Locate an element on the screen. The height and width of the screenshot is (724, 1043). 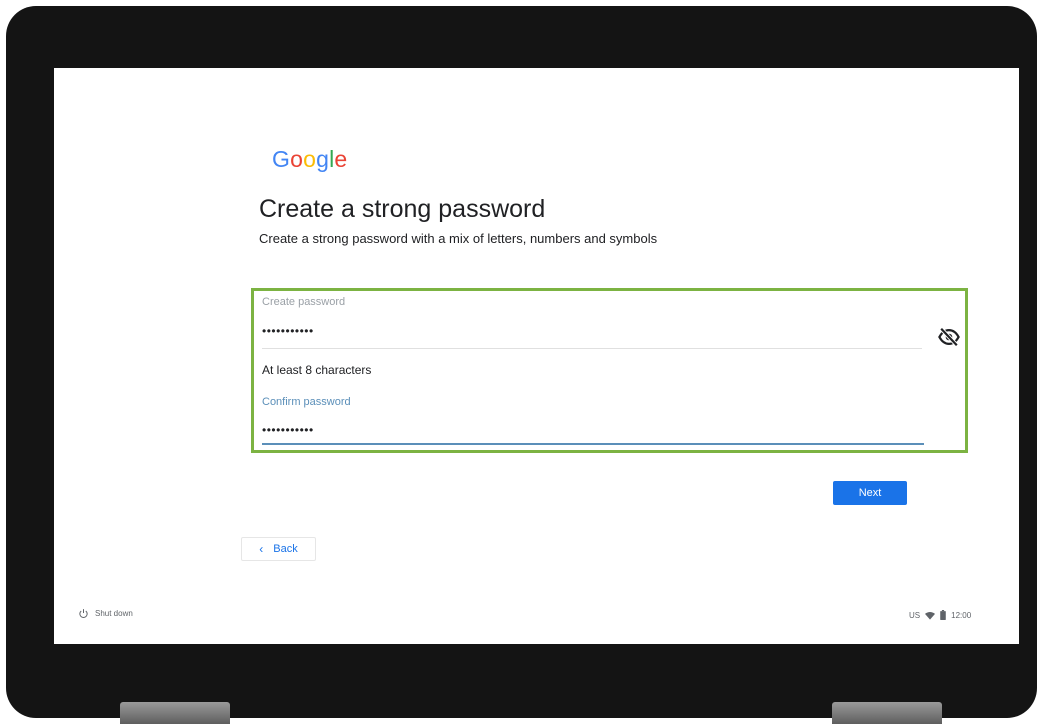
google-logo: Google is located at coordinates (309, 159).